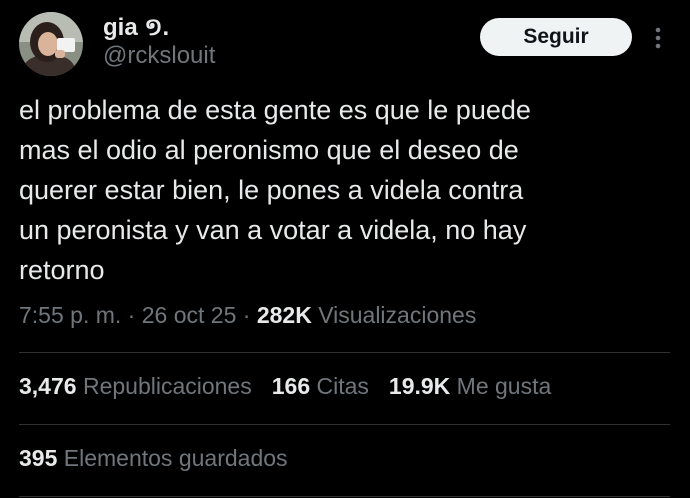  What do you see at coordinates (284, 315) in the screenshot?
I see `views-count: 282K` at bounding box center [284, 315].